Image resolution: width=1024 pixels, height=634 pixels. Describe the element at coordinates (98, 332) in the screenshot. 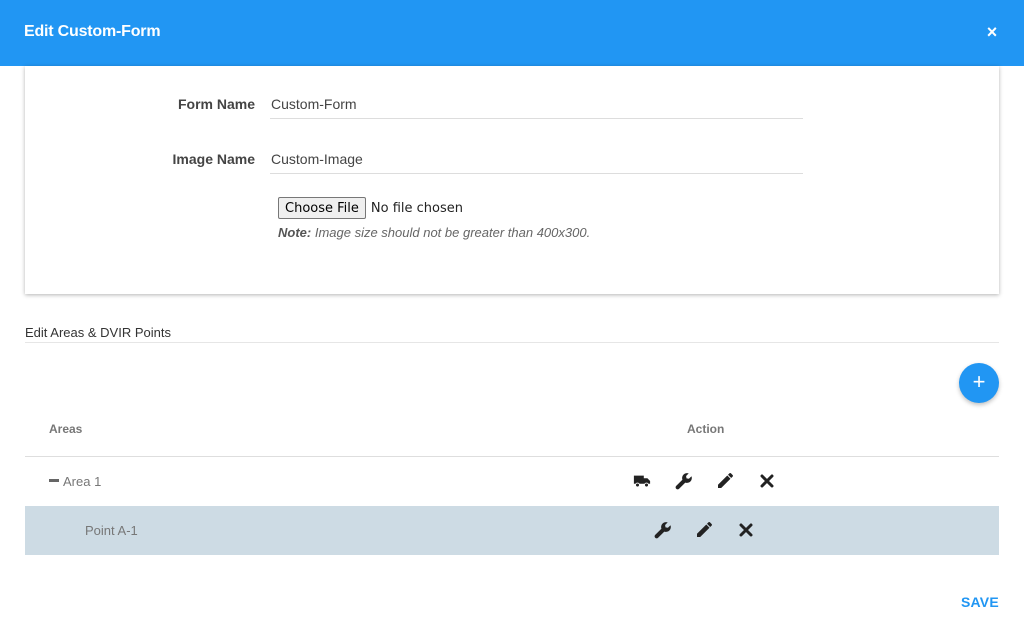

I see `areas-section-title: Edit Areas & DVIR Points` at that location.